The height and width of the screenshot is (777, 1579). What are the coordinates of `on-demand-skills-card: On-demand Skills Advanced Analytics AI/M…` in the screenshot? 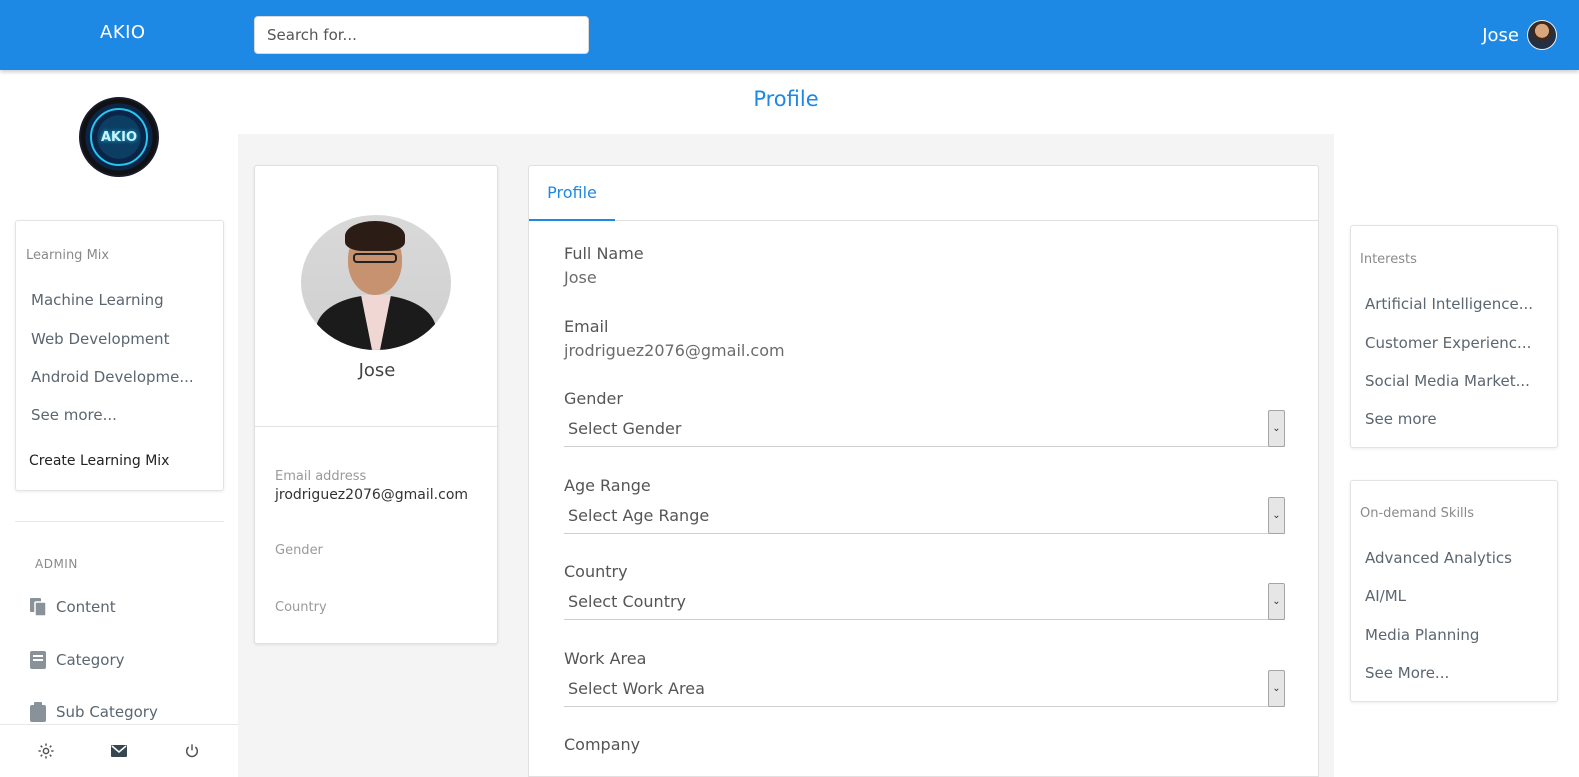 It's located at (1454, 591).